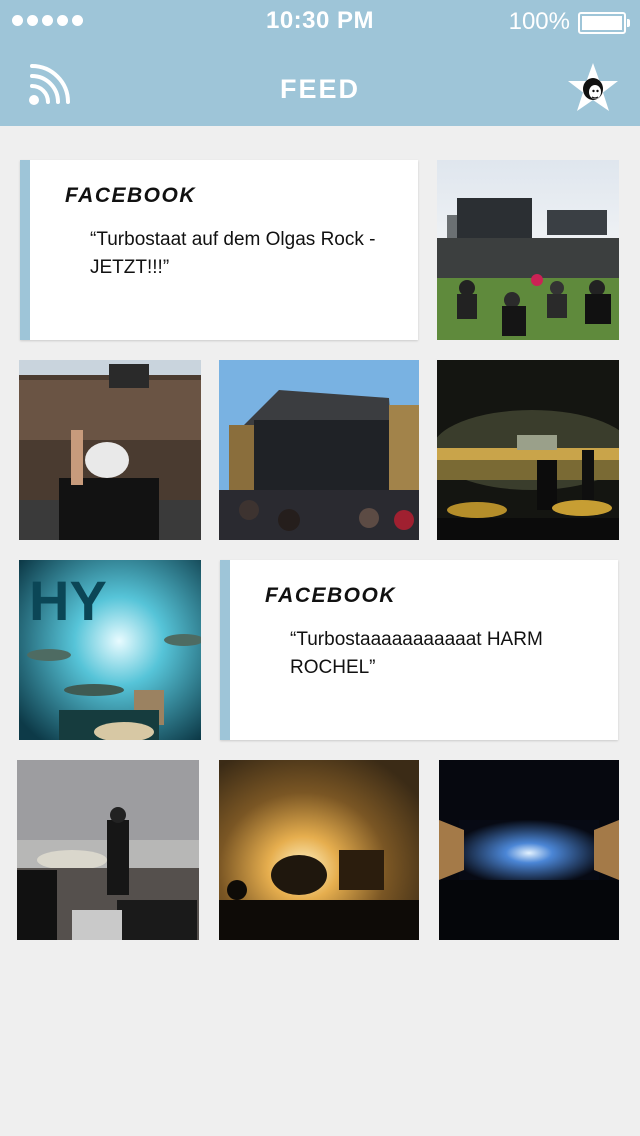  What do you see at coordinates (320, 22) in the screenshot?
I see `status-bar: 10:30 PM 100%` at bounding box center [320, 22].